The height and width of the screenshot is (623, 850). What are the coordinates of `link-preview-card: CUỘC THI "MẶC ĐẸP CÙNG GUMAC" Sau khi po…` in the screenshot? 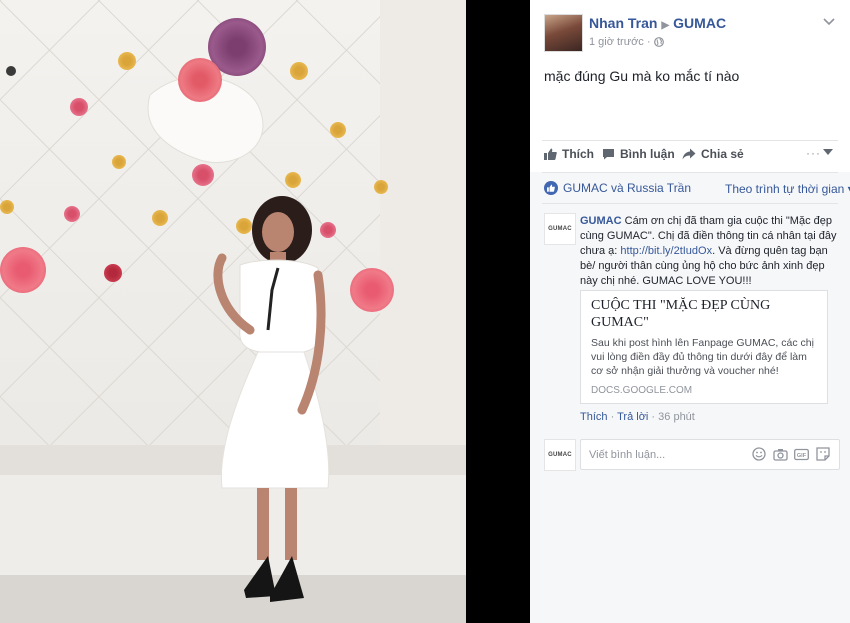 It's located at (704, 347).